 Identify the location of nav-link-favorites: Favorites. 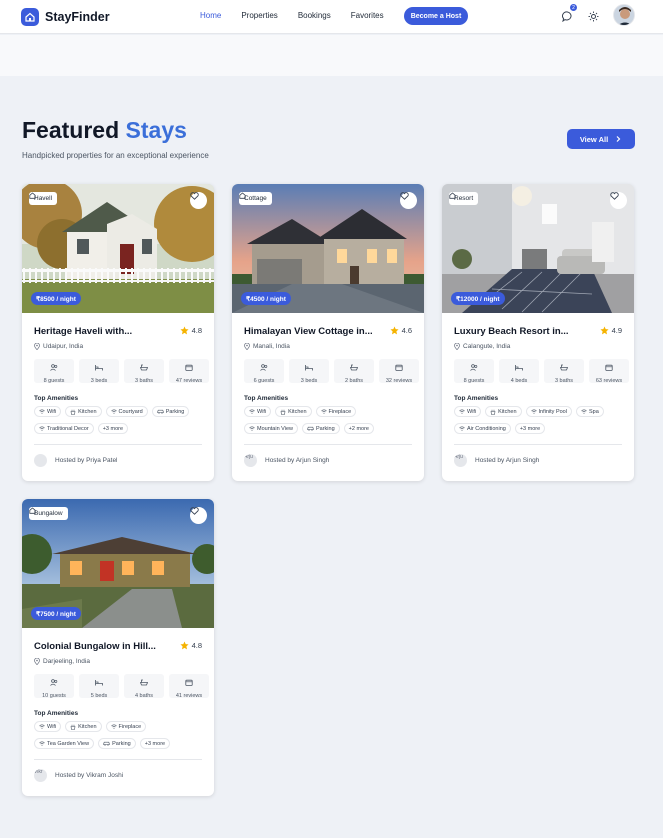
(367, 15).